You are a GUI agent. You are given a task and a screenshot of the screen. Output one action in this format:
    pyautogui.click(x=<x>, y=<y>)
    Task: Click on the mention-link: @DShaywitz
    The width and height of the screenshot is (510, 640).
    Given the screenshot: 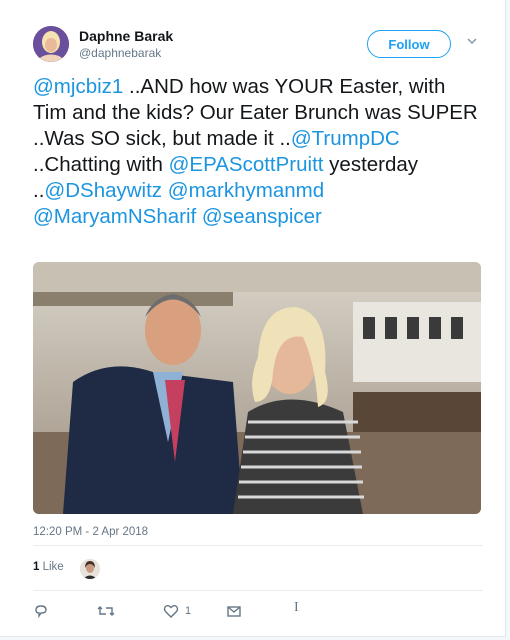 What is the action you would take?
    pyautogui.click(x=103, y=190)
    